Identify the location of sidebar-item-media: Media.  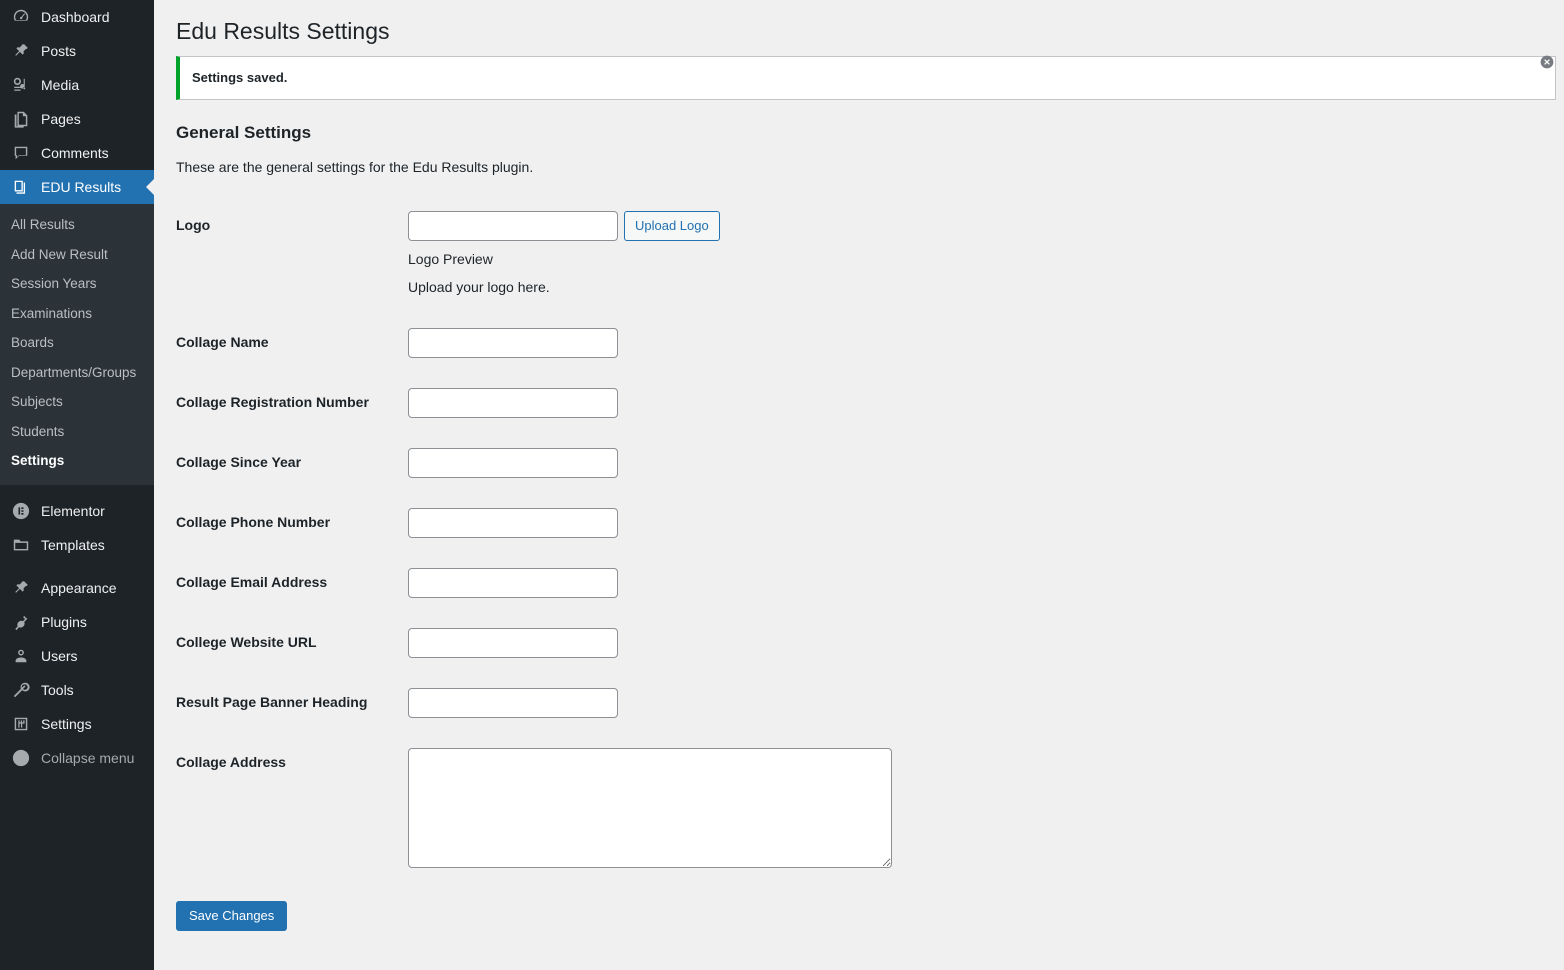
(77, 85).